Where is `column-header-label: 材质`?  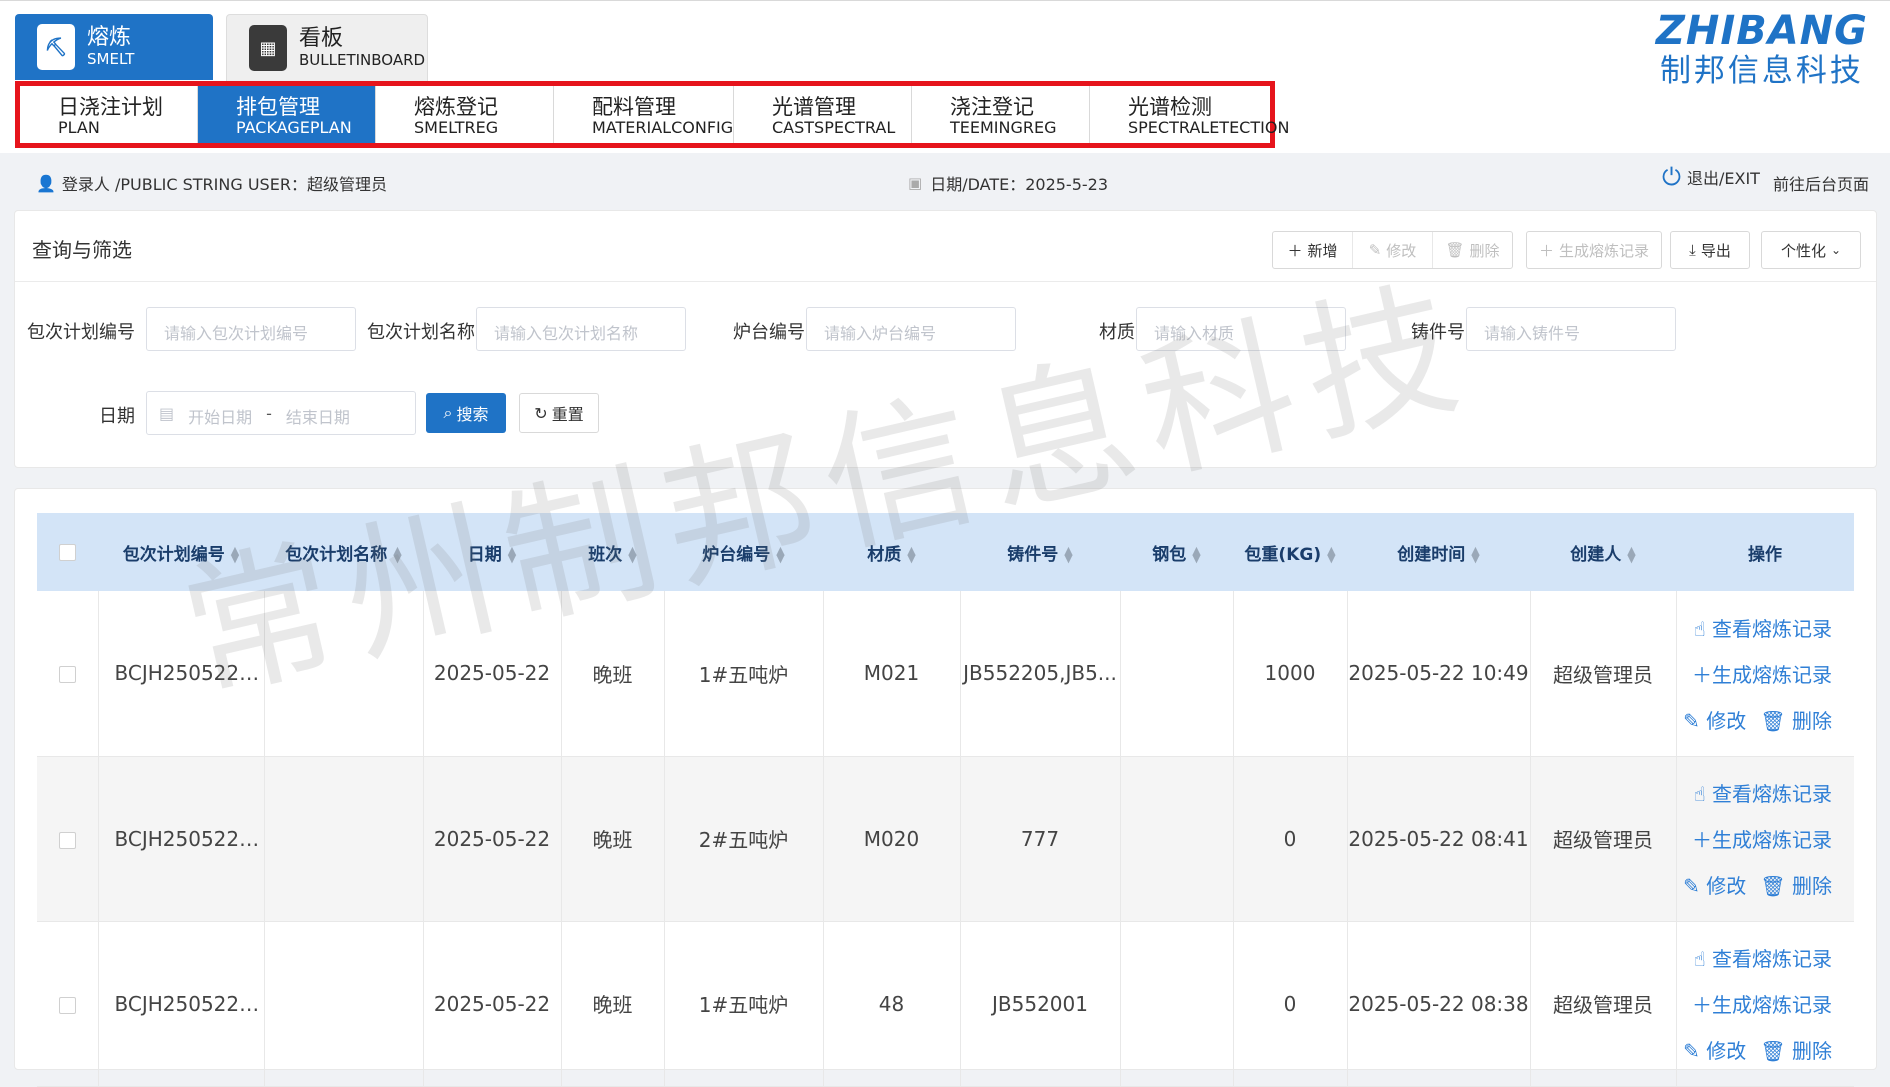 column-header-label: 材质 is located at coordinates (884, 554).